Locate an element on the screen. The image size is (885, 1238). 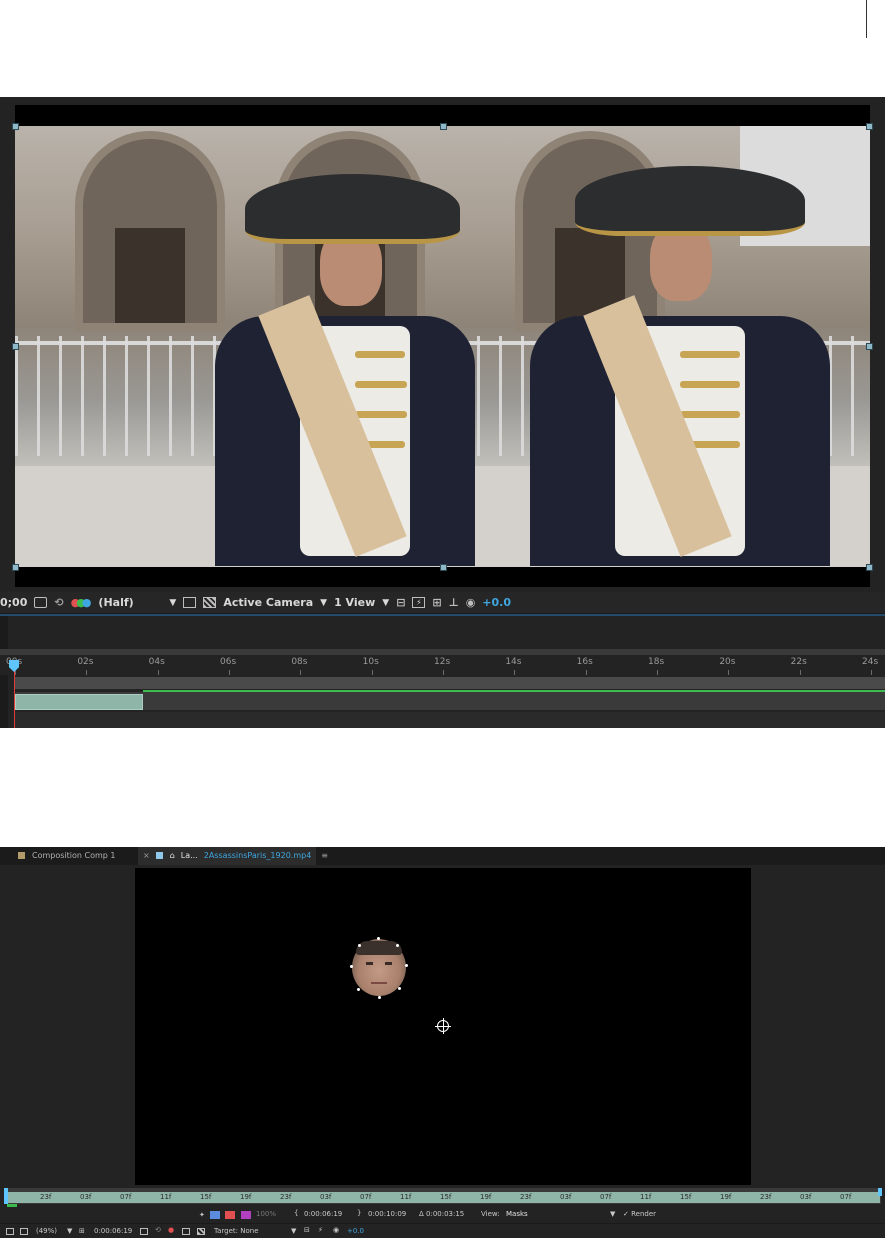
layer-in-point-marker is located at coordinates (6, 1196).